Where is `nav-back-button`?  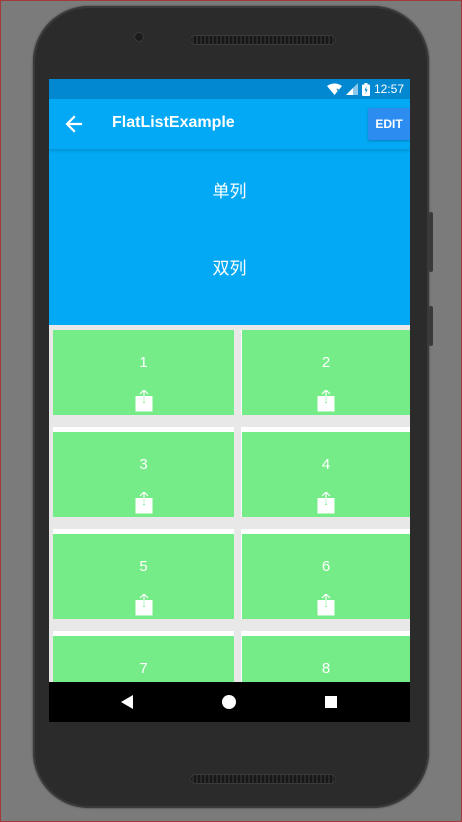
nav-back-button is located at coordinates (127, 702).